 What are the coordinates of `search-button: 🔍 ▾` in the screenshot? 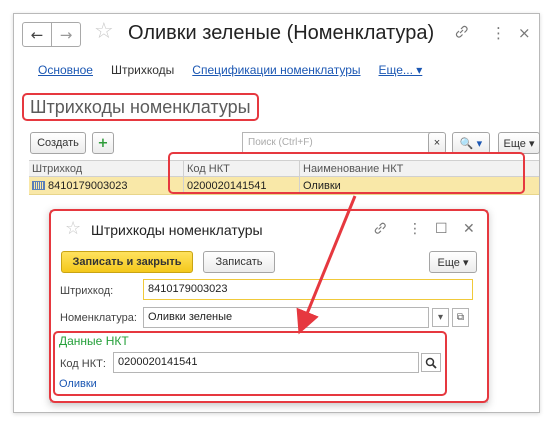 It's located at (471, 143).